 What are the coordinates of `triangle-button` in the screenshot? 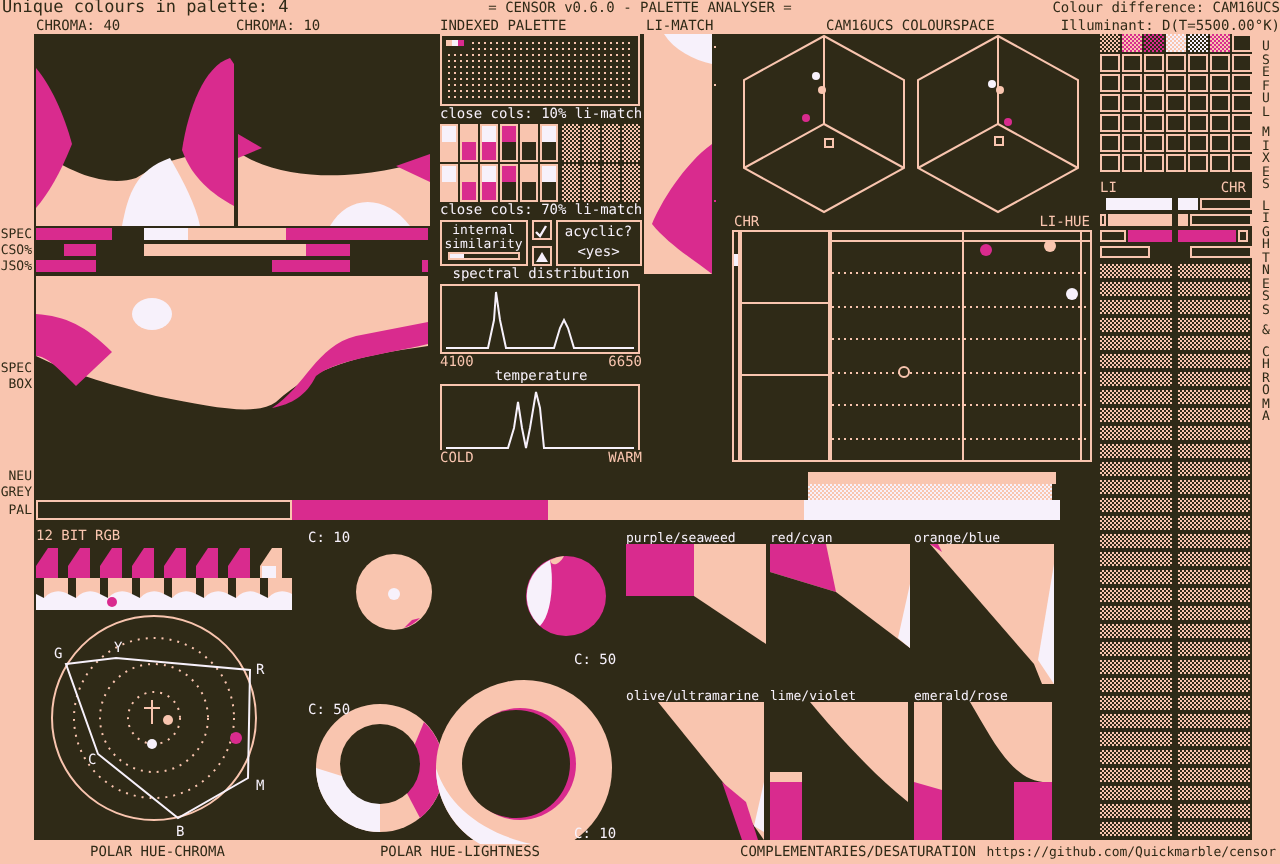 It's located at (541, 256).